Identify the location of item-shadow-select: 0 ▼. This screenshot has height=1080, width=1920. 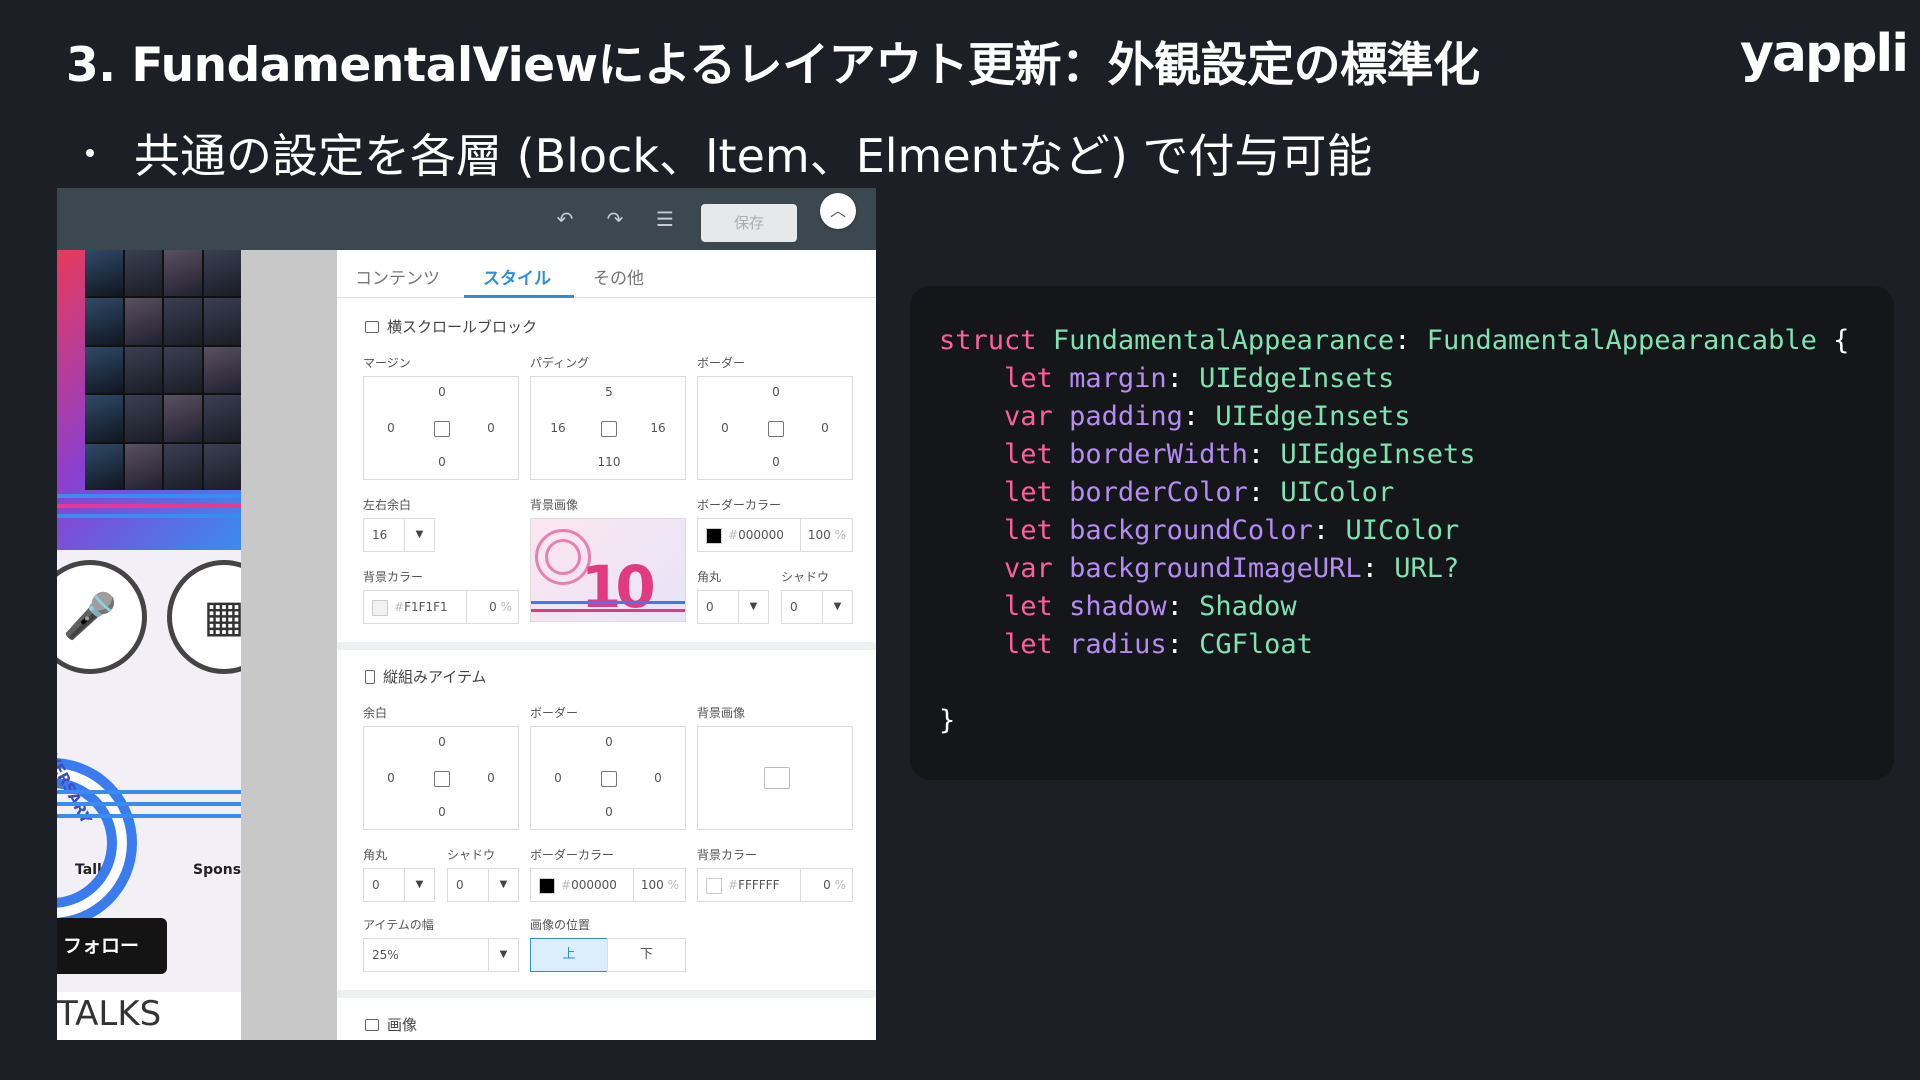
(483, 885).